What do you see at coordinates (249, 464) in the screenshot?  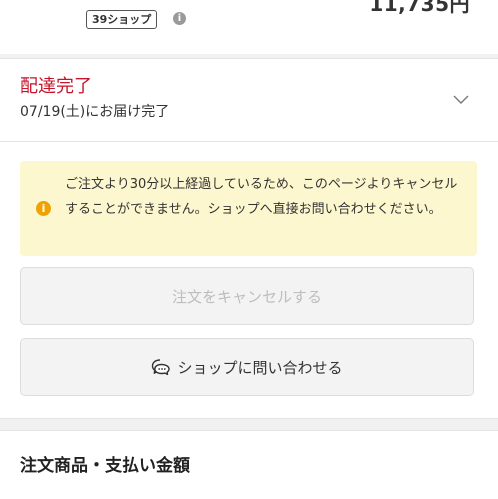 I see `order-items-section: 注文商品・支払い金額` at bounding box center [249, 464].